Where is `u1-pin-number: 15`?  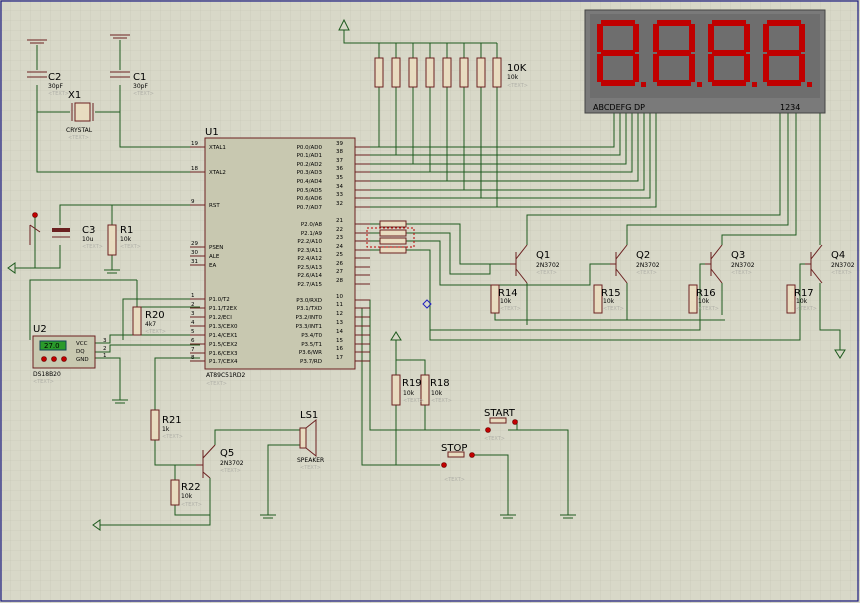
u1-pin-number: 15 is located at coordinates (339, 341).